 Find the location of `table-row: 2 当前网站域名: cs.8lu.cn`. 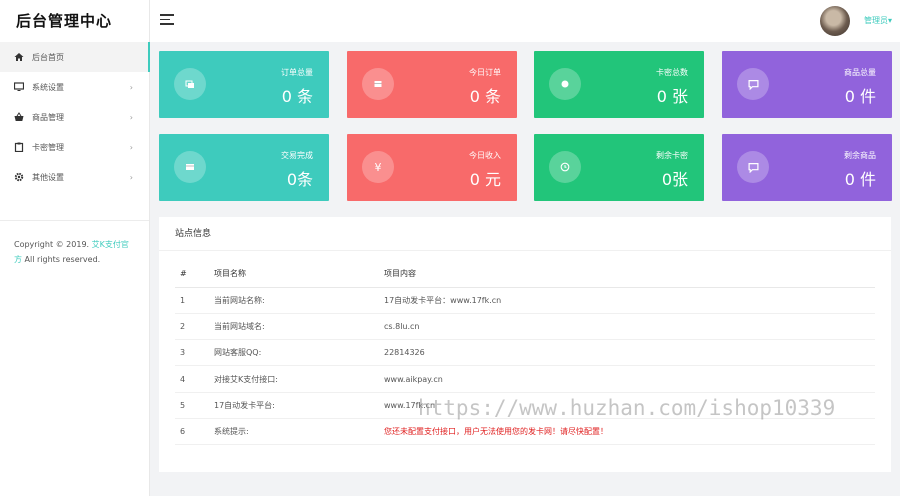

table-row: 2 当前网站域名: cs.8lu.cn is located at coordinates (525, 327).